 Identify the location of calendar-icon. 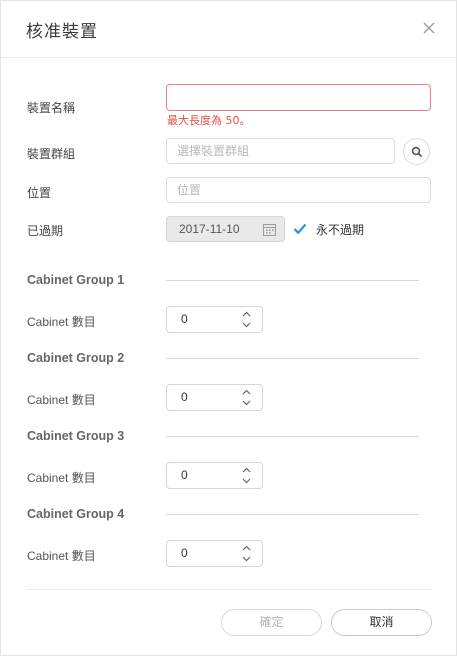
(269, 230).